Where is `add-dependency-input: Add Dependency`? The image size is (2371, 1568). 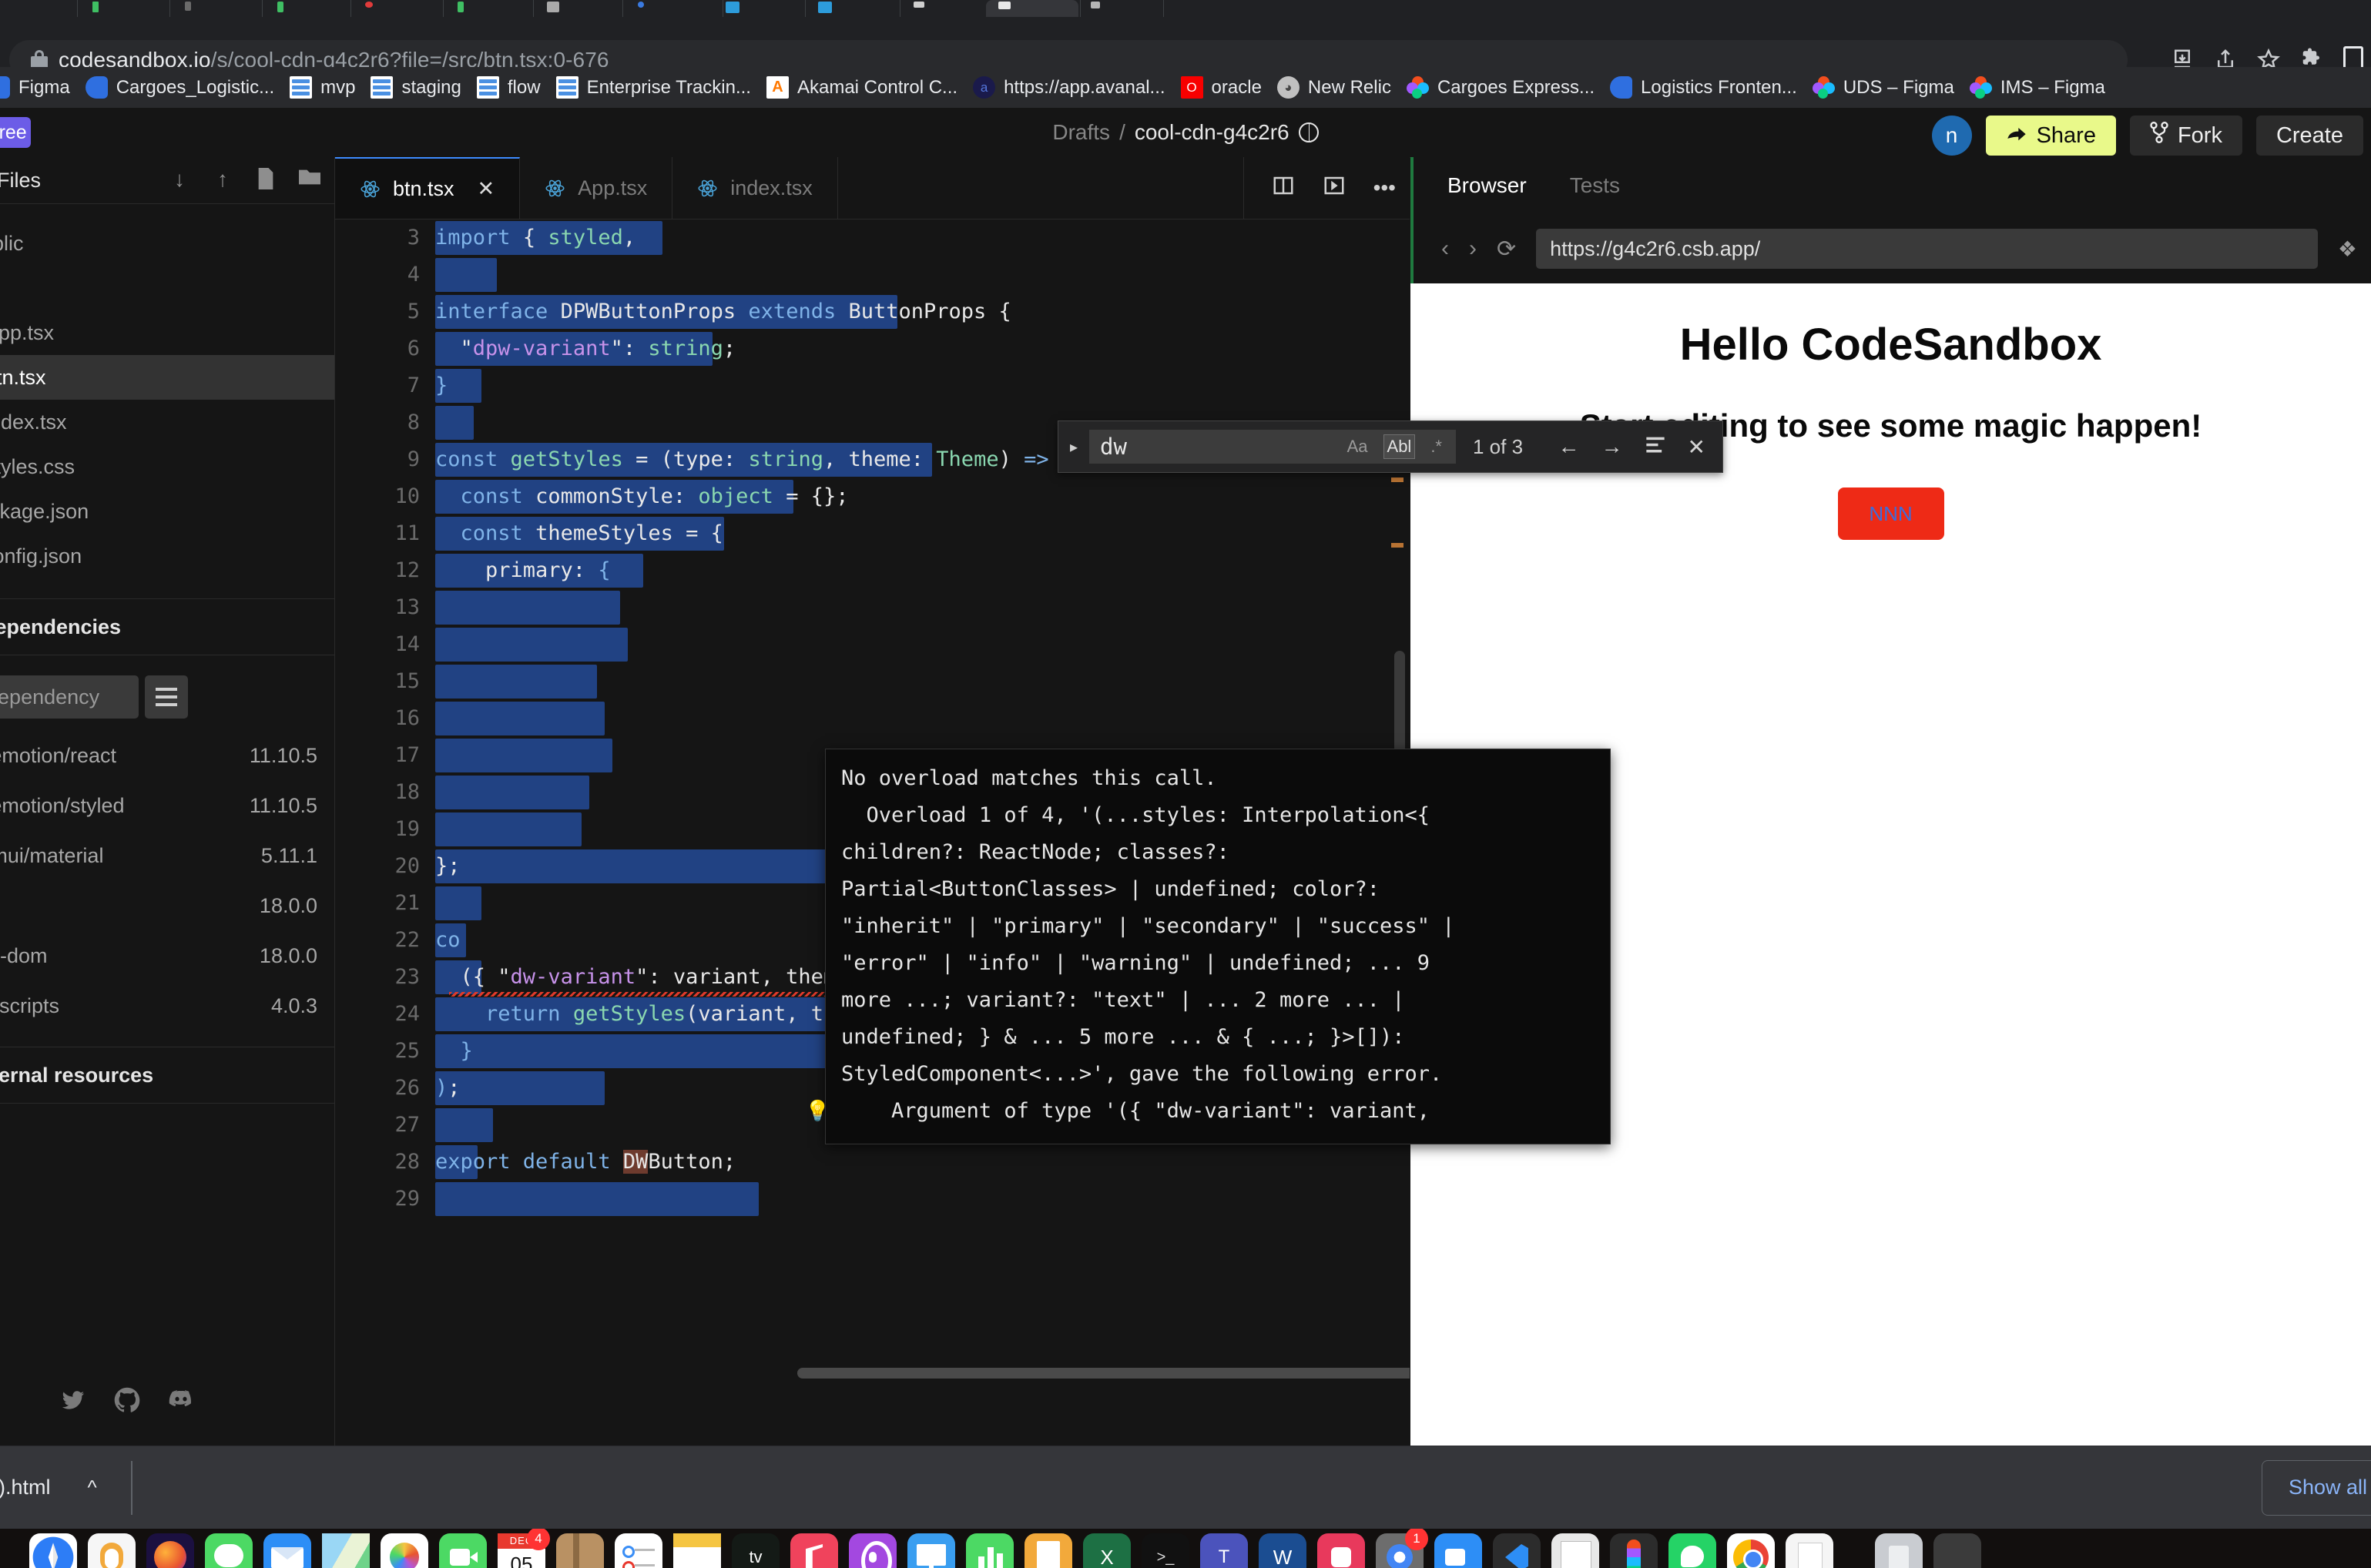 add-dependency-input: Add Dependency is located at coordinates (69, 697).